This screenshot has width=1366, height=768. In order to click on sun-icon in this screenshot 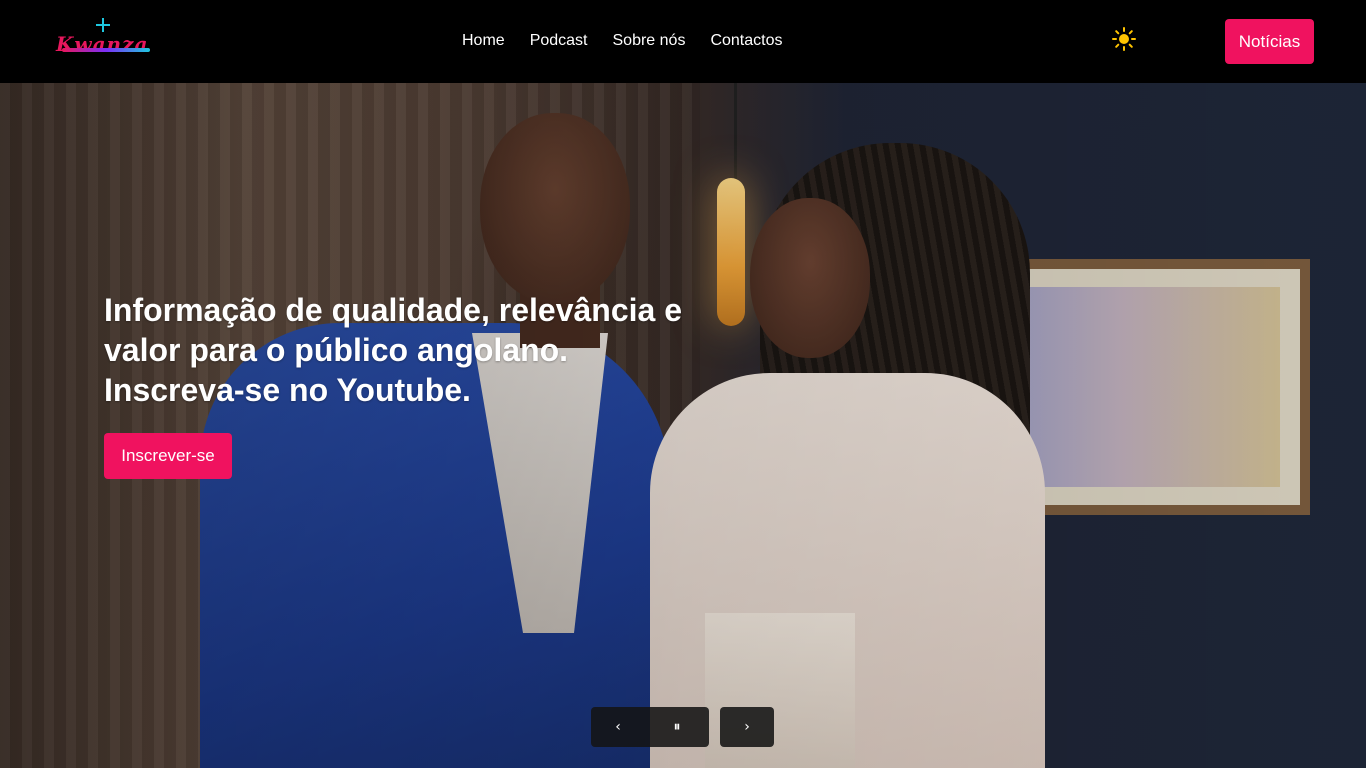, I will do `click(1124, 39)`.